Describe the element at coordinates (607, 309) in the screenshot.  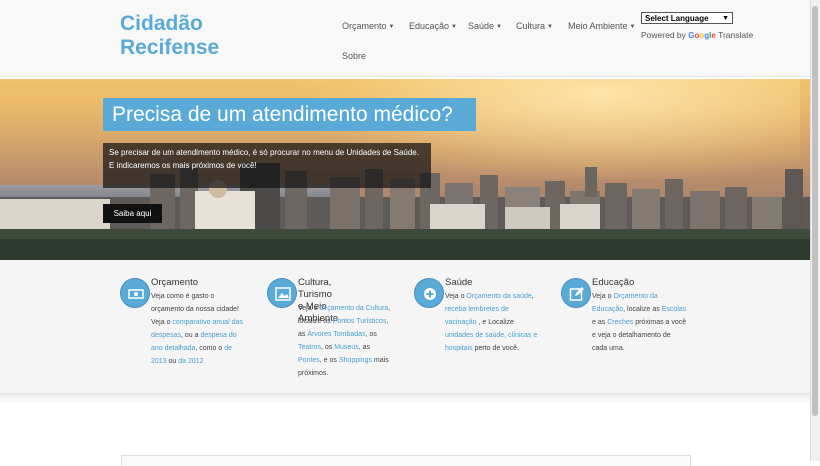
I see `link-orcamento-educacao: Educação` at that location.